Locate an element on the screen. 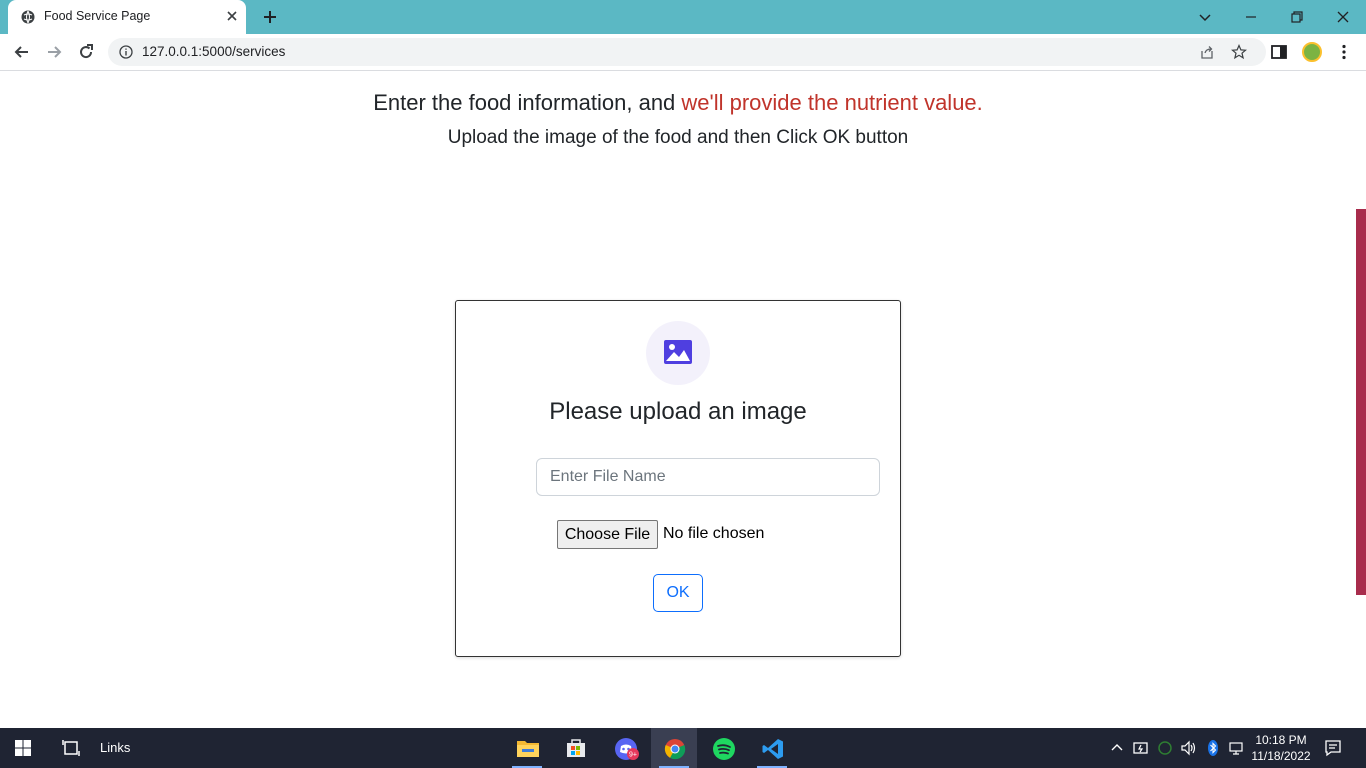 The height and width of the screenshot is (768, 1366). site-info-icon is located at coordinates (126, 52).